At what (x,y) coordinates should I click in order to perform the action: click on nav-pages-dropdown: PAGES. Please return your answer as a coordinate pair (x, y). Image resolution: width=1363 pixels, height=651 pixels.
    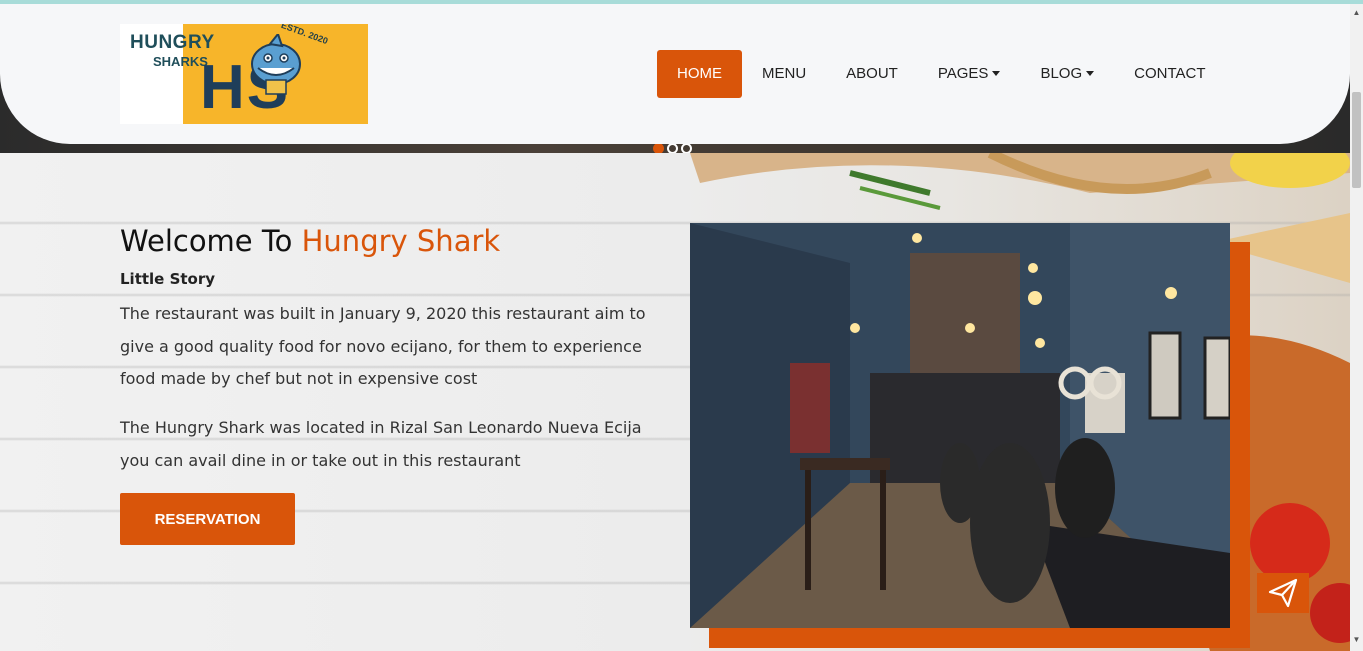
    Looking at the image, I should click on (969, 74).